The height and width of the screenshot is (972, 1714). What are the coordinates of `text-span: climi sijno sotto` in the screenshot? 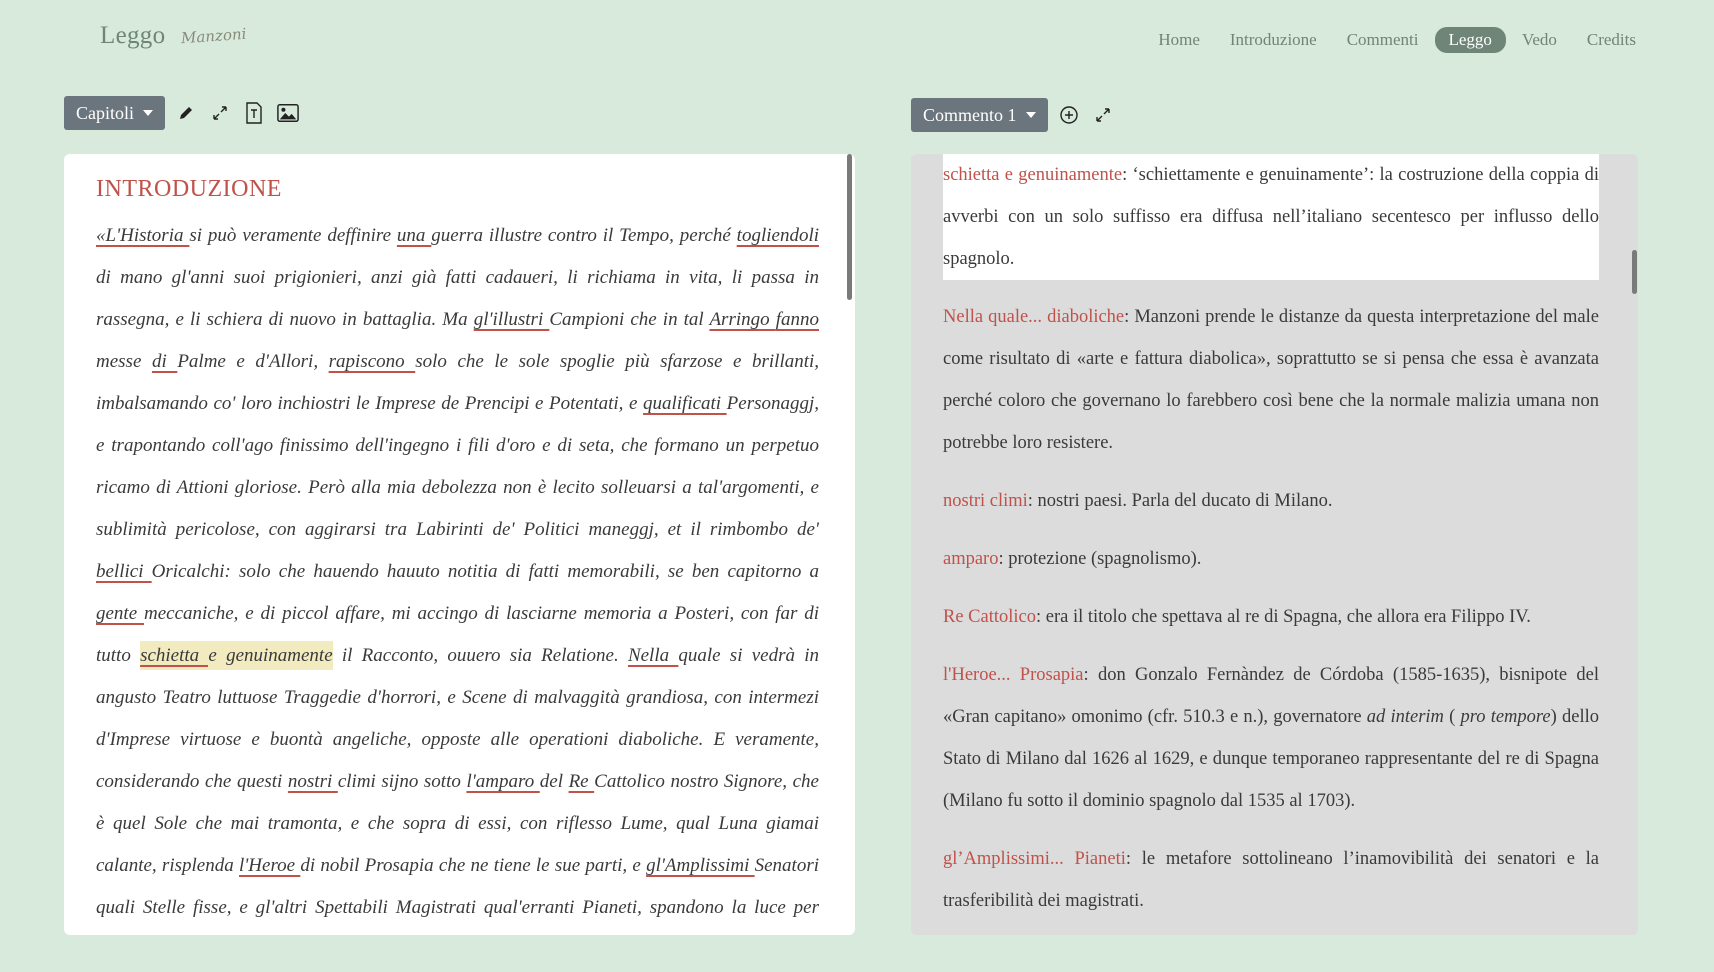 It's located at (402, 781).